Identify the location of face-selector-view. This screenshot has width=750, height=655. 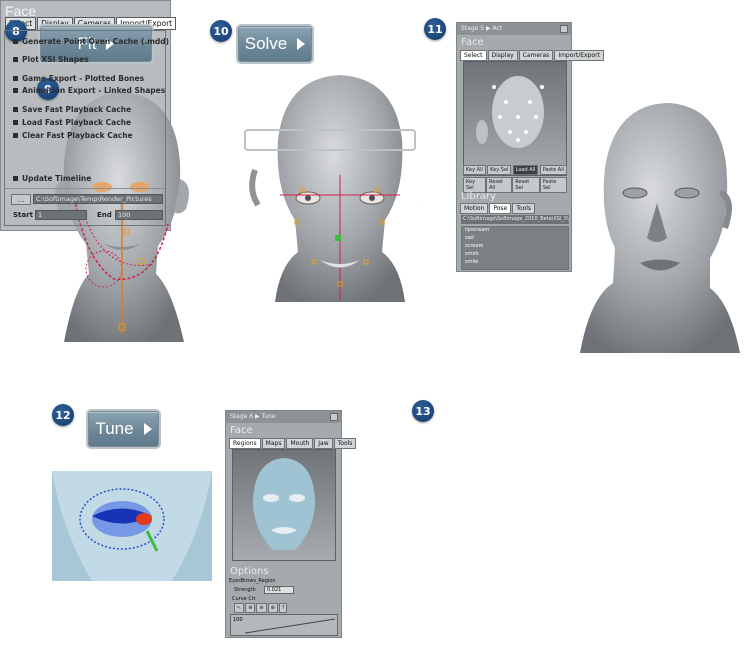
(515, 118).